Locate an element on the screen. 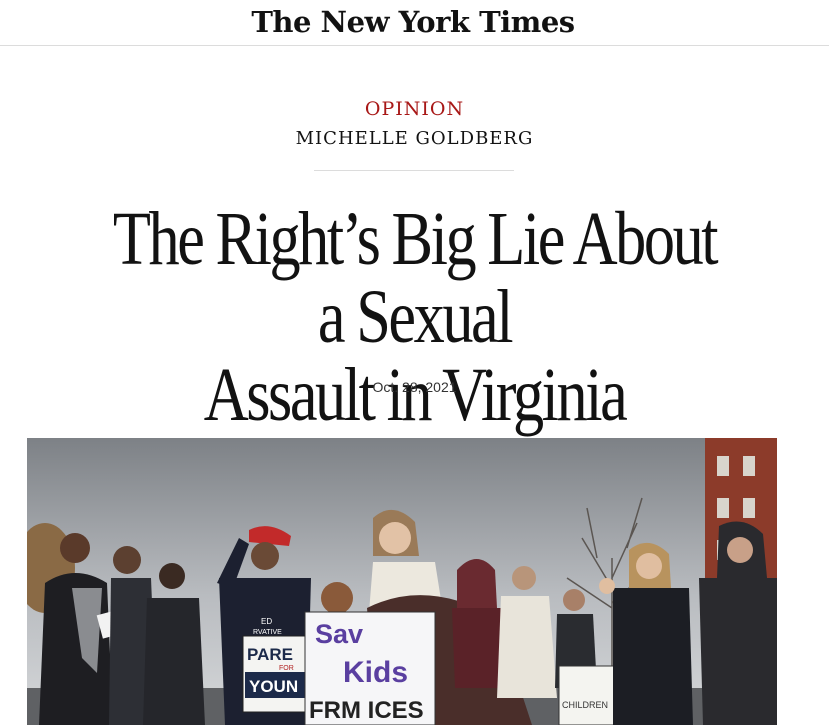 This screenshot has width=829, height=725. shirt-text-1: ED is located at coordinates (266, 621).